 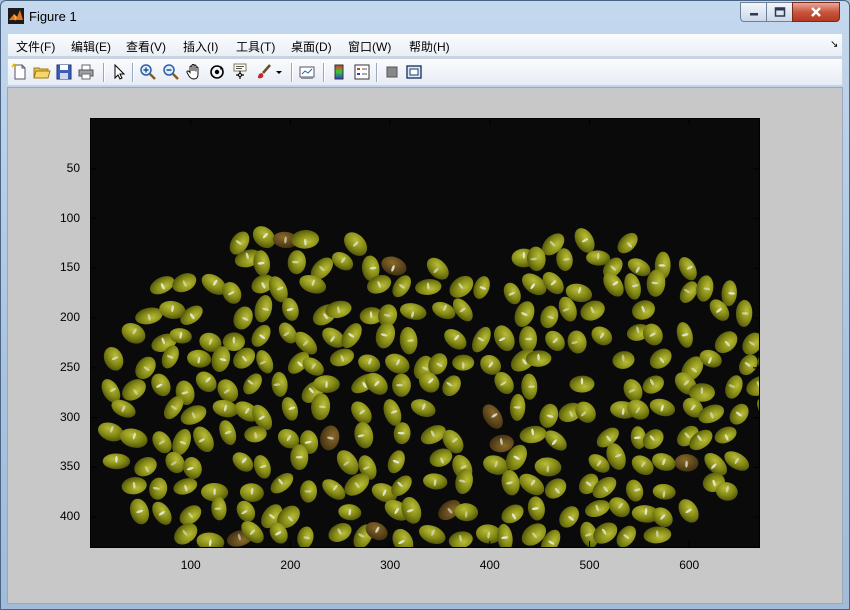 I want to click on link-plot-icon, so click(x=307, y=72).